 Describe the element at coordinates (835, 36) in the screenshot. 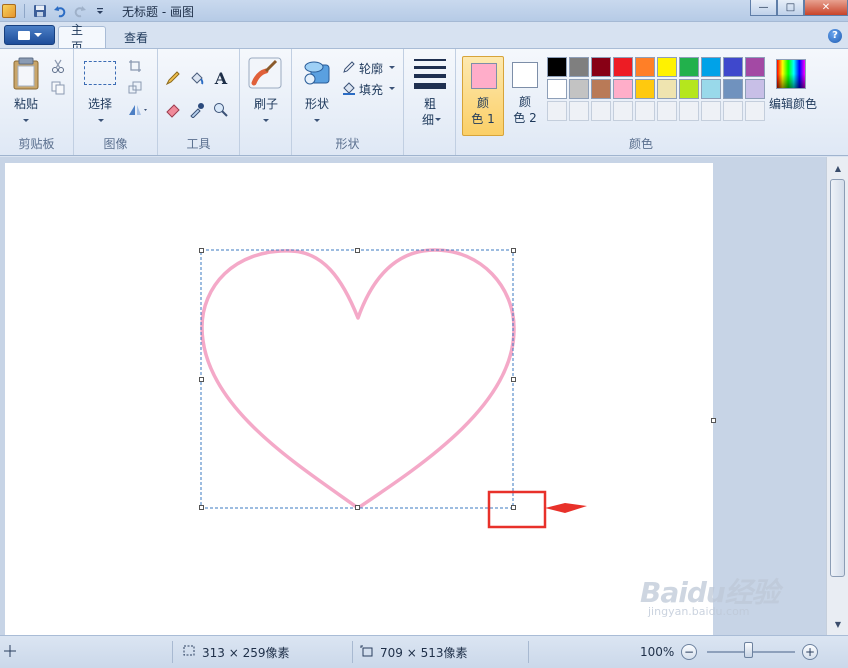

I see `help-icon: ?` at that location.